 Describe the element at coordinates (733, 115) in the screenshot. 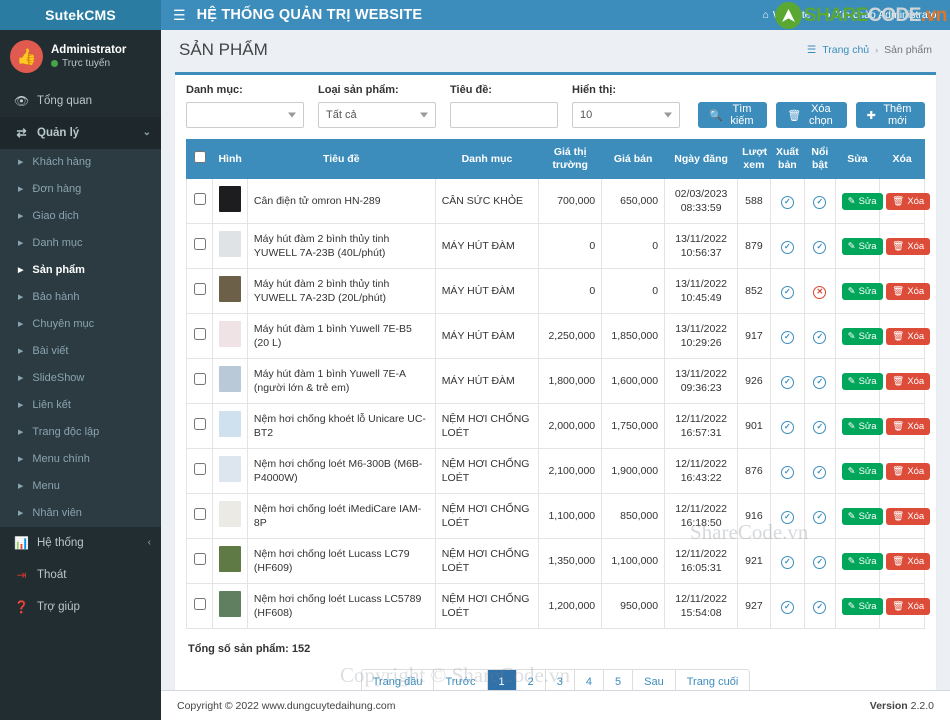

I see `search-button: 🔍 Tìm kiếm` at that location.